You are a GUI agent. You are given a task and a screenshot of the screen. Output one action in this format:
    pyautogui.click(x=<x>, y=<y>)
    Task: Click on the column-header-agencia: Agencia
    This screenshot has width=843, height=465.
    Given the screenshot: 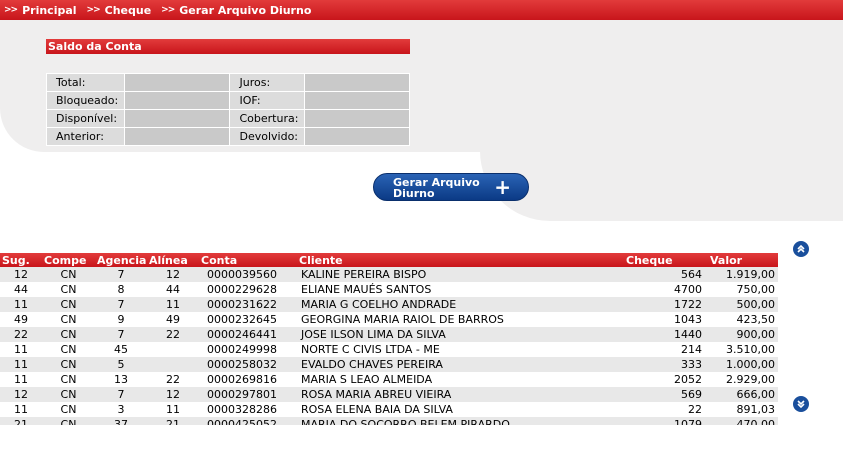 What is the action you would take?
    pyautogui.click(x=121, y=260)
    